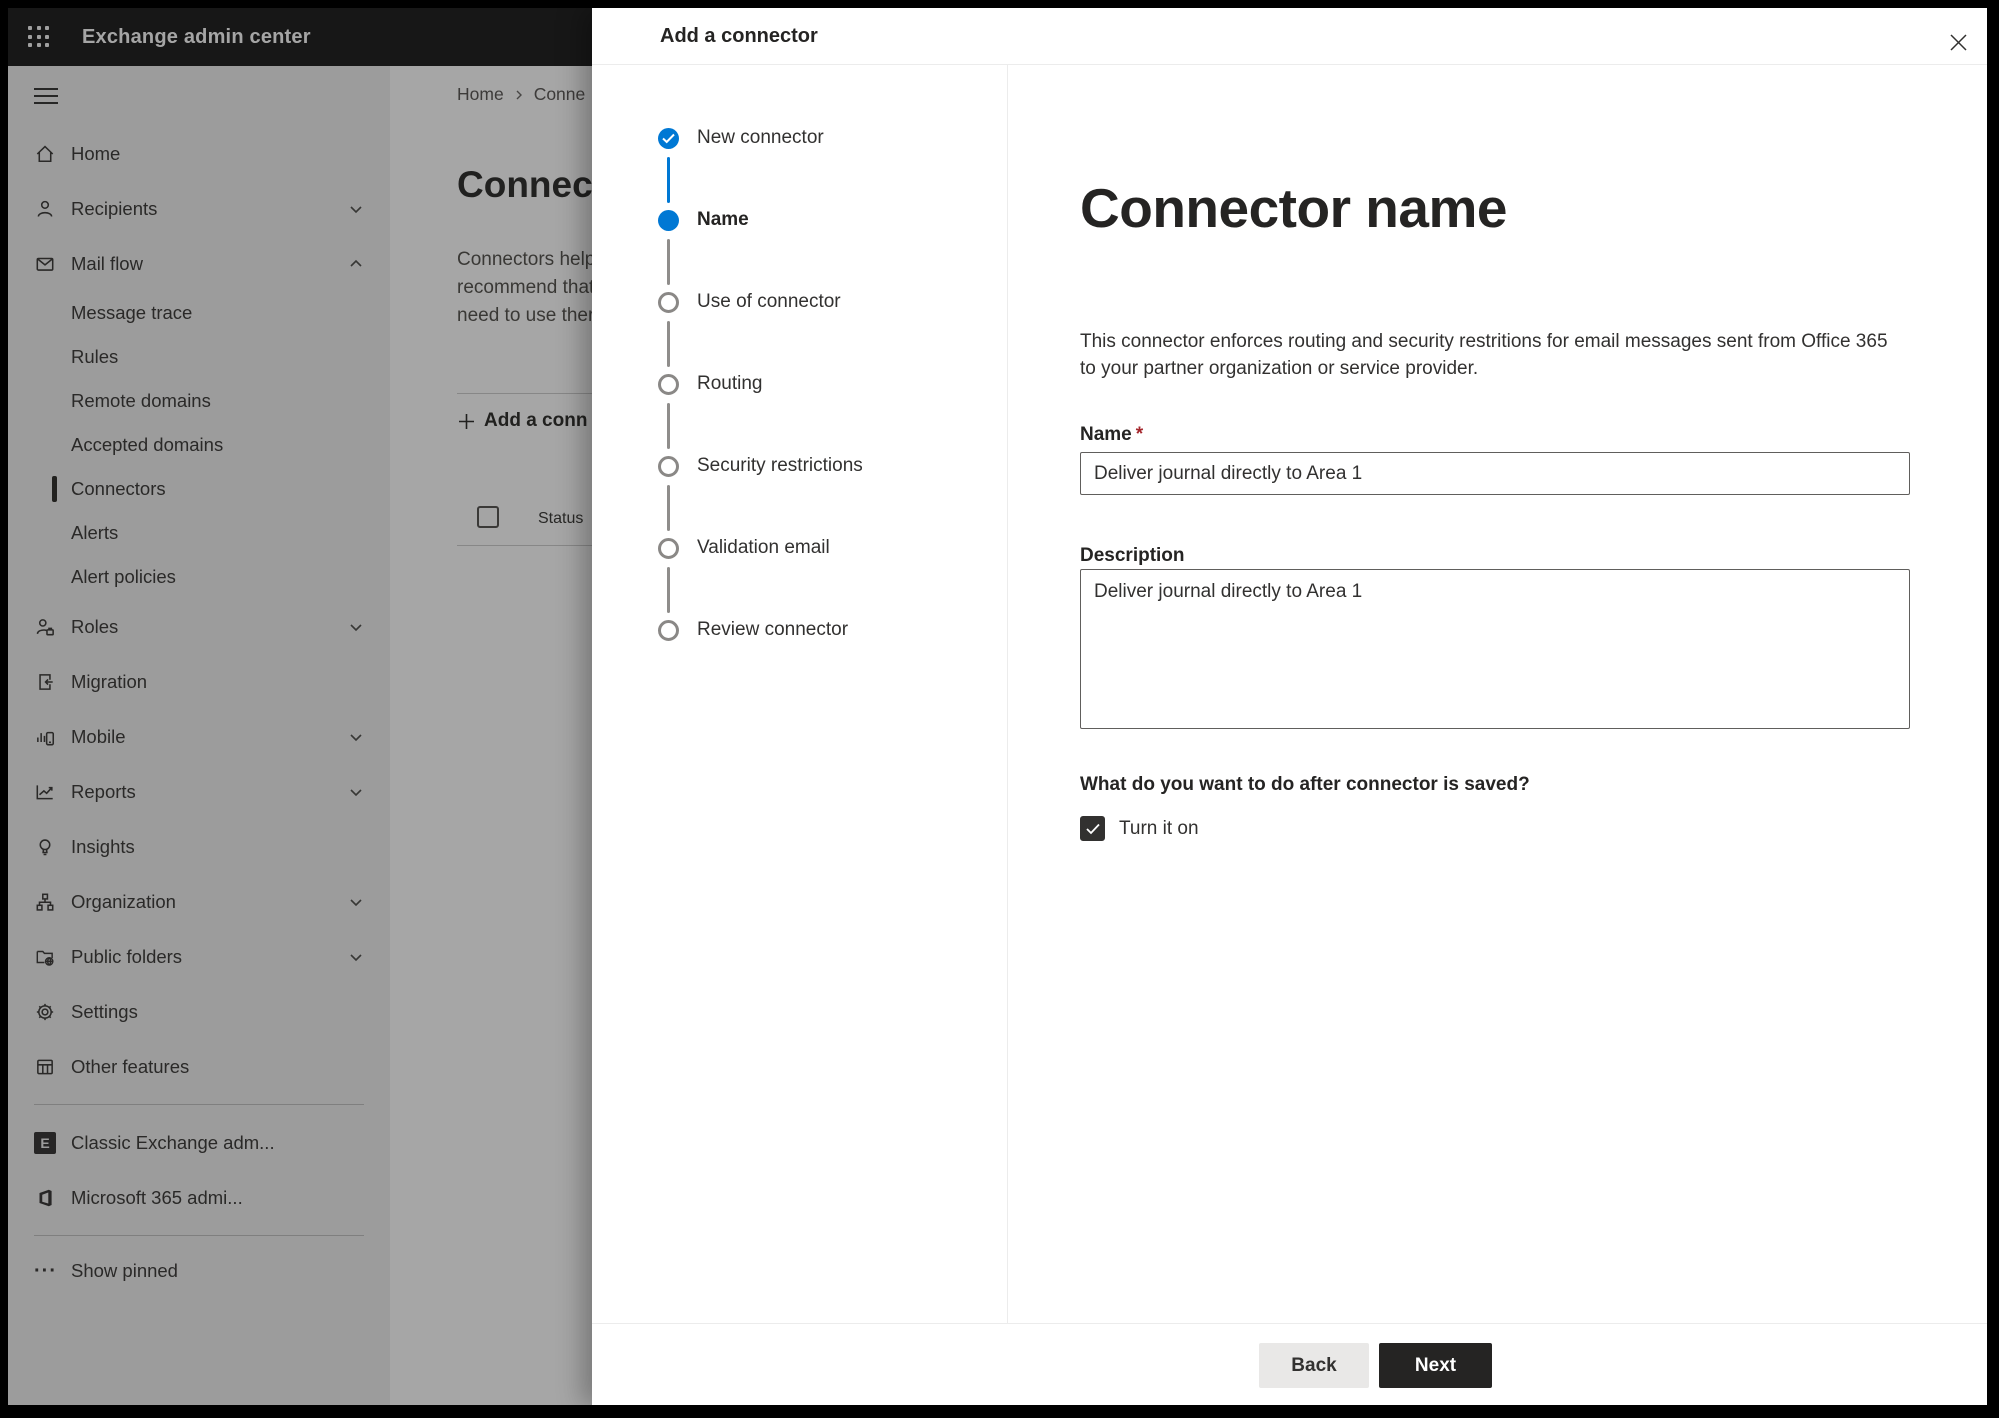 The width and height of the screenshot is (1999, 1418). I want to click on step-completed-dot, so click(668, 138).